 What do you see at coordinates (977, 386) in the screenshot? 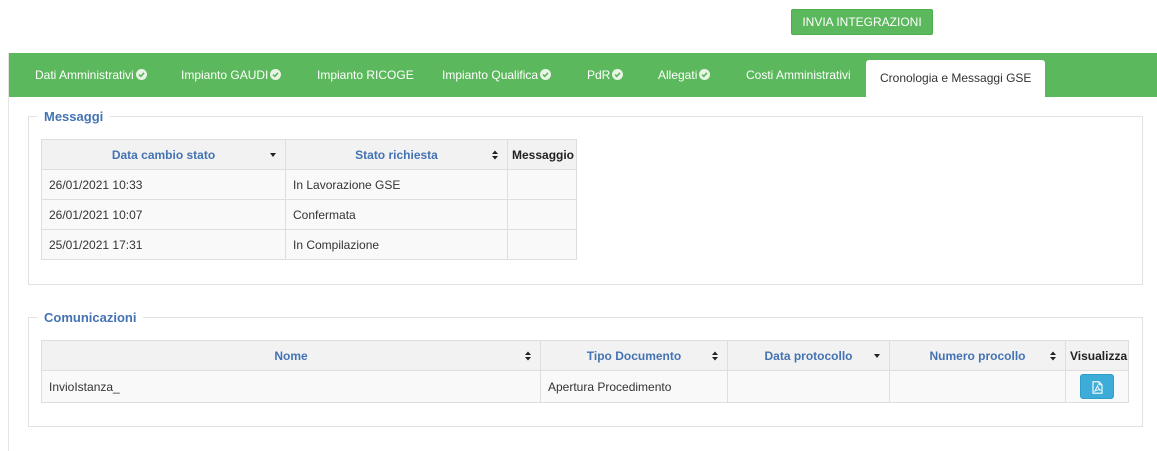
I see `cell-numero-procollo` at bounding box center [977, 386].